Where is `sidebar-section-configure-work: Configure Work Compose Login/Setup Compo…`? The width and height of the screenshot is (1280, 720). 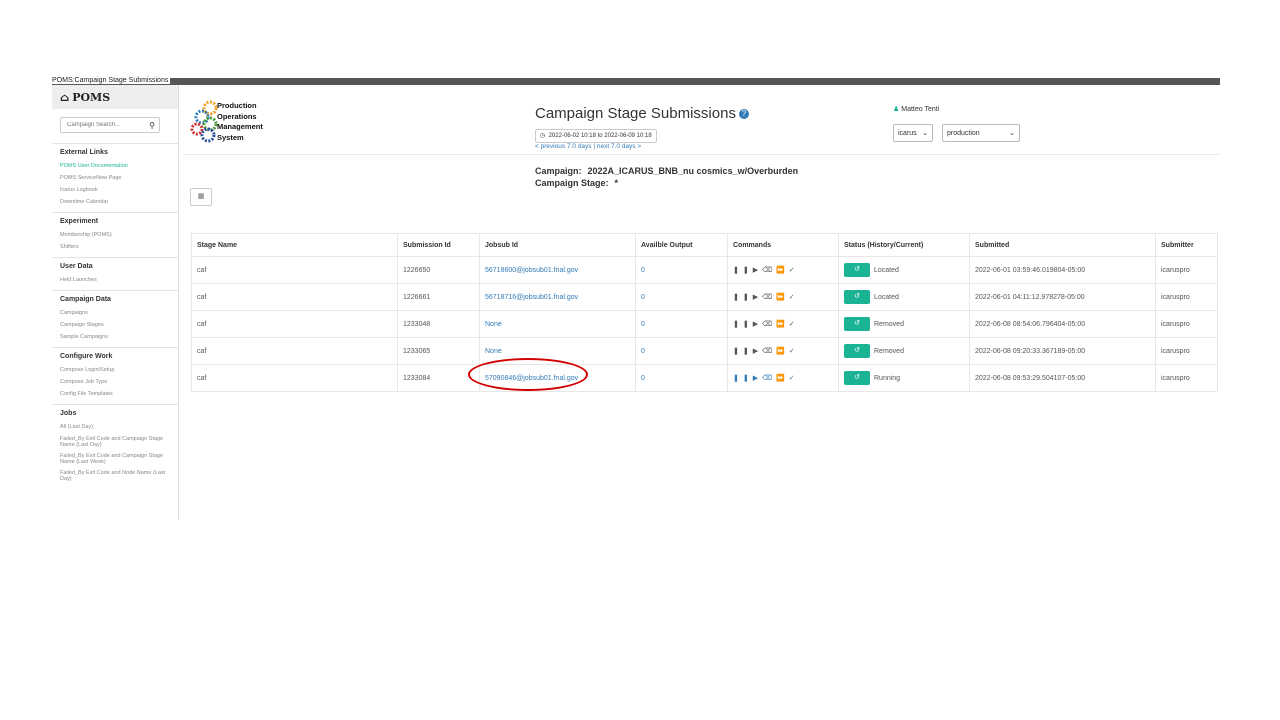
sidebar-section-configure-work: Configure Work Compose Login/Setup Compo… is located at coordinates (115, 375).